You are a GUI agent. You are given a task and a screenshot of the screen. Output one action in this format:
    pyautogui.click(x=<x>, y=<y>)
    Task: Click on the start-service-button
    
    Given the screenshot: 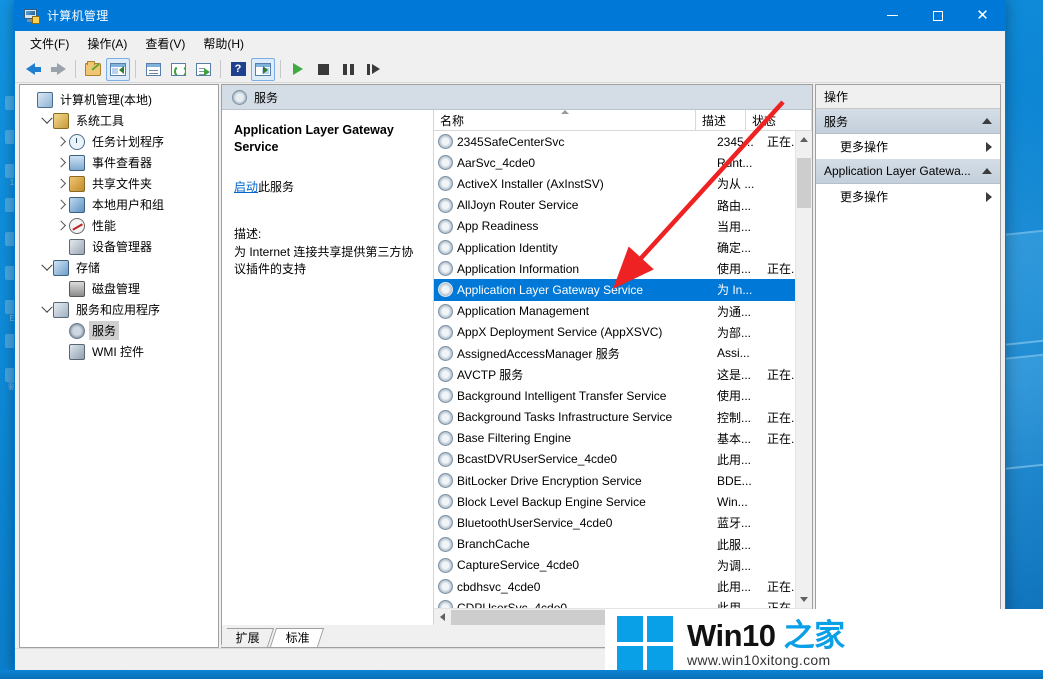 What is the action you would take?
    pyautogui.click(x=298, y=69)
    